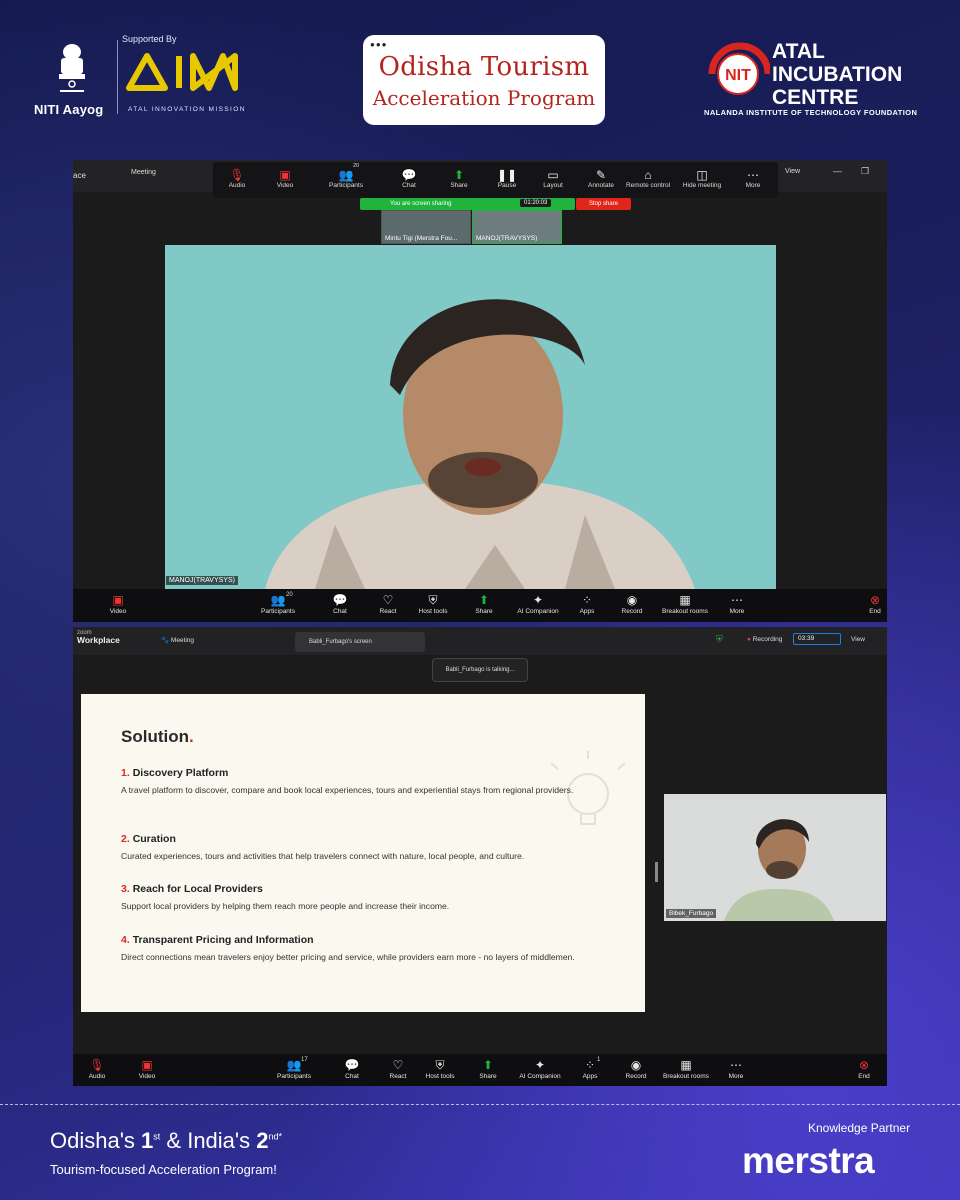  Describe the element at coordinates (177, 640) in the screenshot. I see `tab-meeting: 🐾 Meeting` at that location.